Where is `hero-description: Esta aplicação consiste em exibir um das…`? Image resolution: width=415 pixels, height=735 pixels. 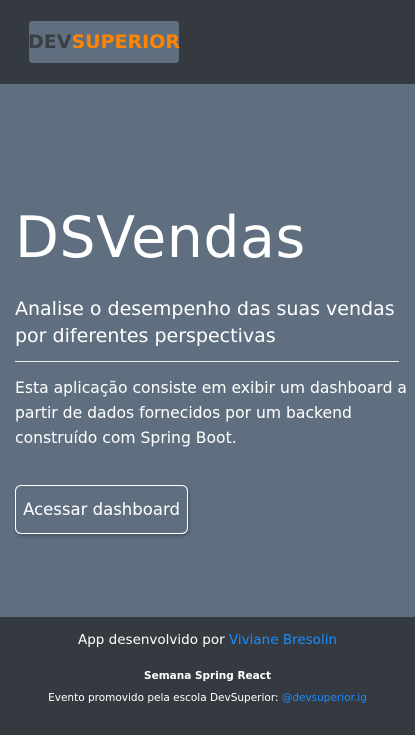
hero-description: Esta aplicação consiste em exibir um das… is located at coordinates (211, 413).